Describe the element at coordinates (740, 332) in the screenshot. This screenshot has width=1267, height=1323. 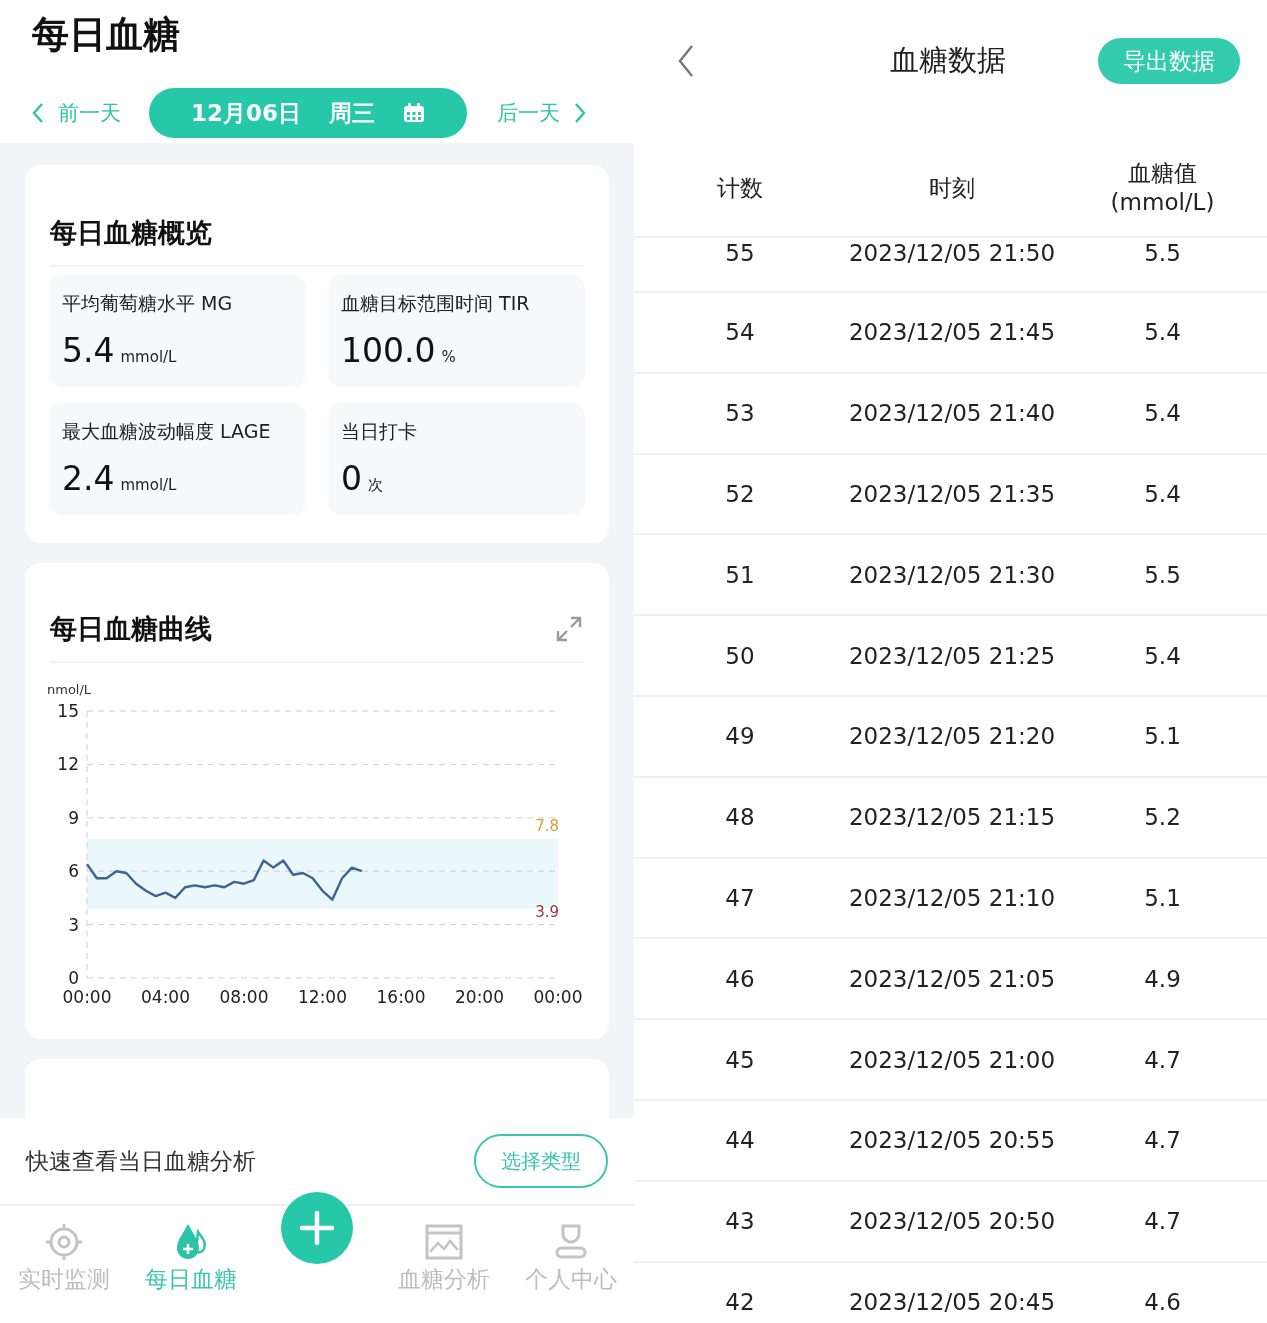
I see `table-cell-text: 54` at that location.